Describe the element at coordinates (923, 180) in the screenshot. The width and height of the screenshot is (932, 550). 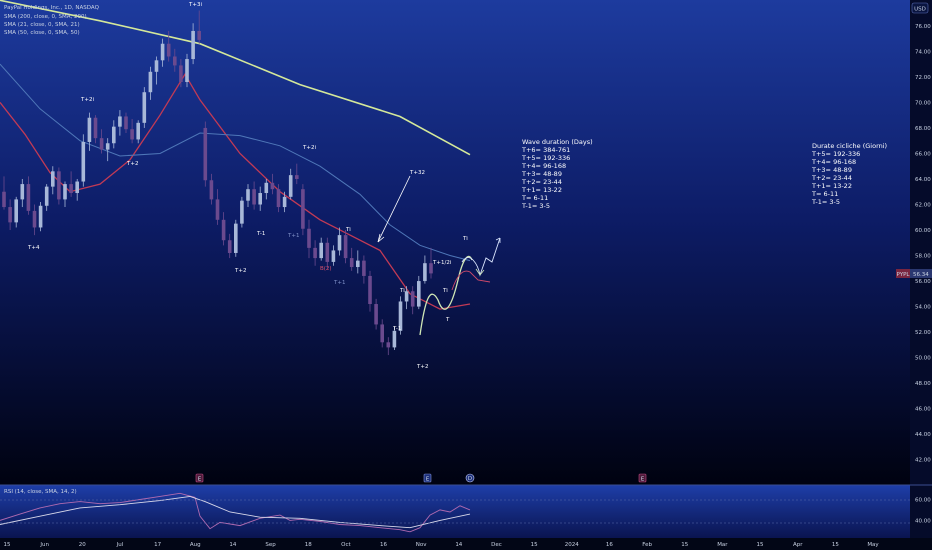
I see `y-tick-label: 64.00` at that location.